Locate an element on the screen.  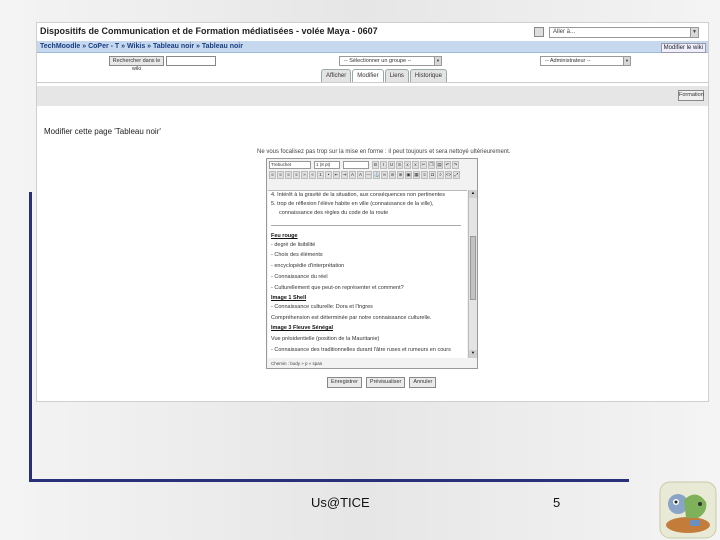
group-select-label: -- Sélectionner un groupe -- is located at coordinates (378, 61).